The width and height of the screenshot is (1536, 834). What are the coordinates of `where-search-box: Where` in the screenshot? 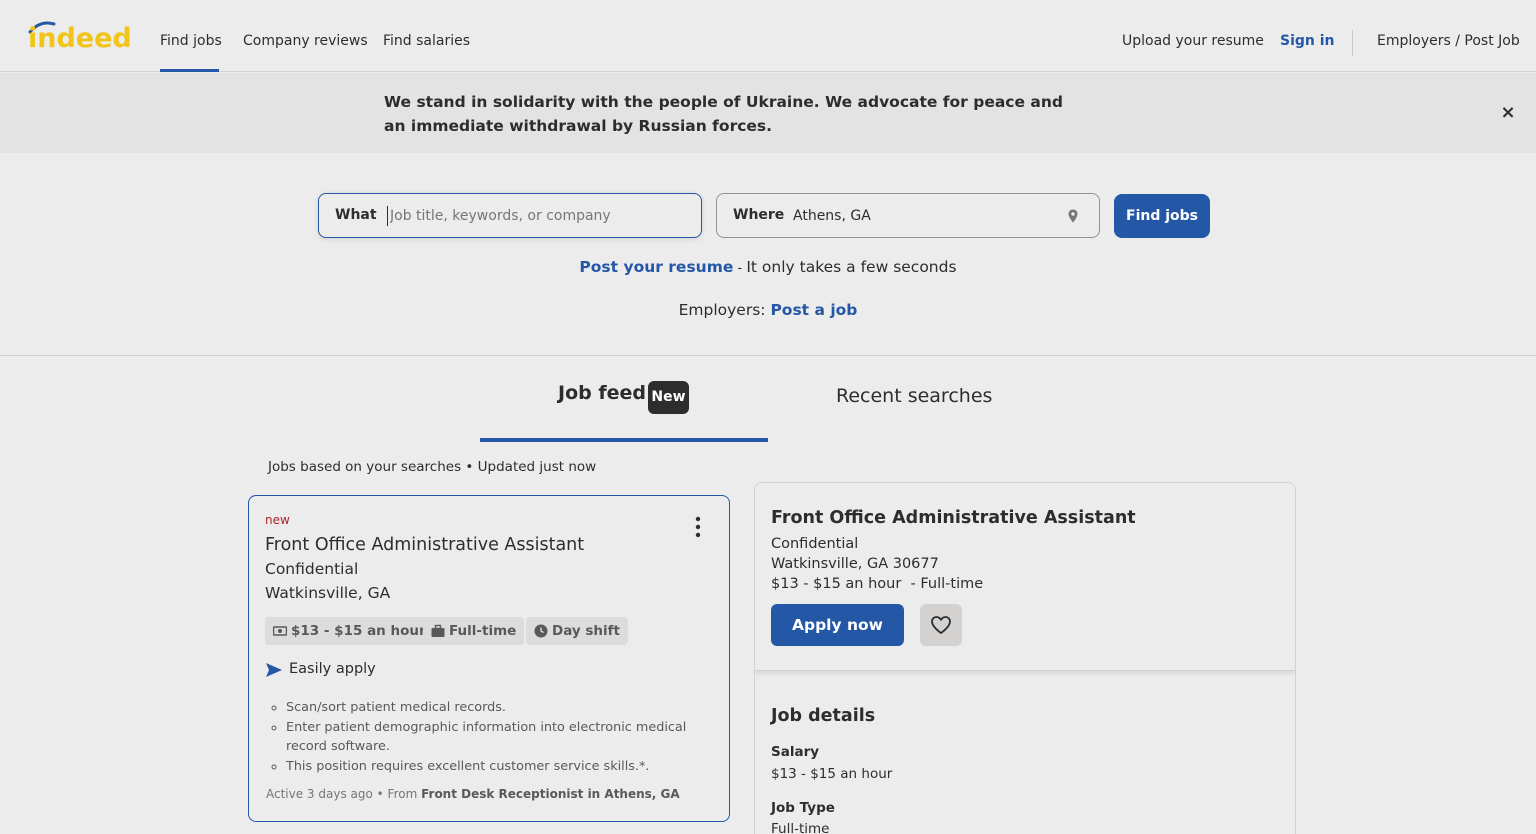 It's located at (908, 215).